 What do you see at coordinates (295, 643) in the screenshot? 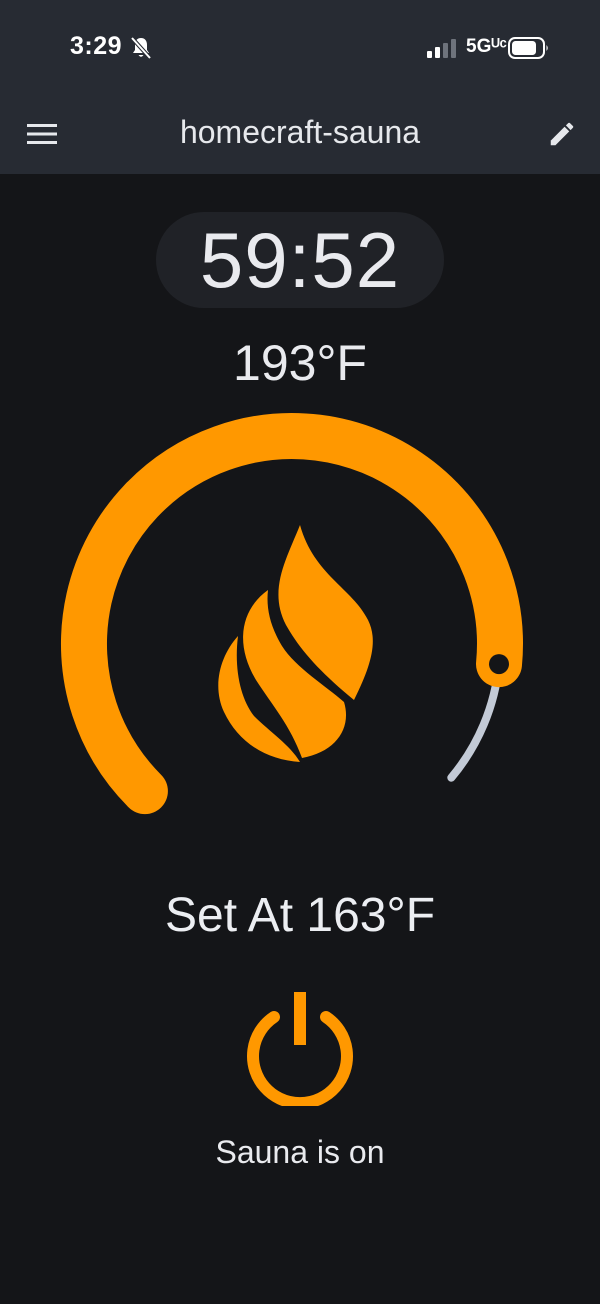
I see `flame-icon` at bounding box center [295, 643].